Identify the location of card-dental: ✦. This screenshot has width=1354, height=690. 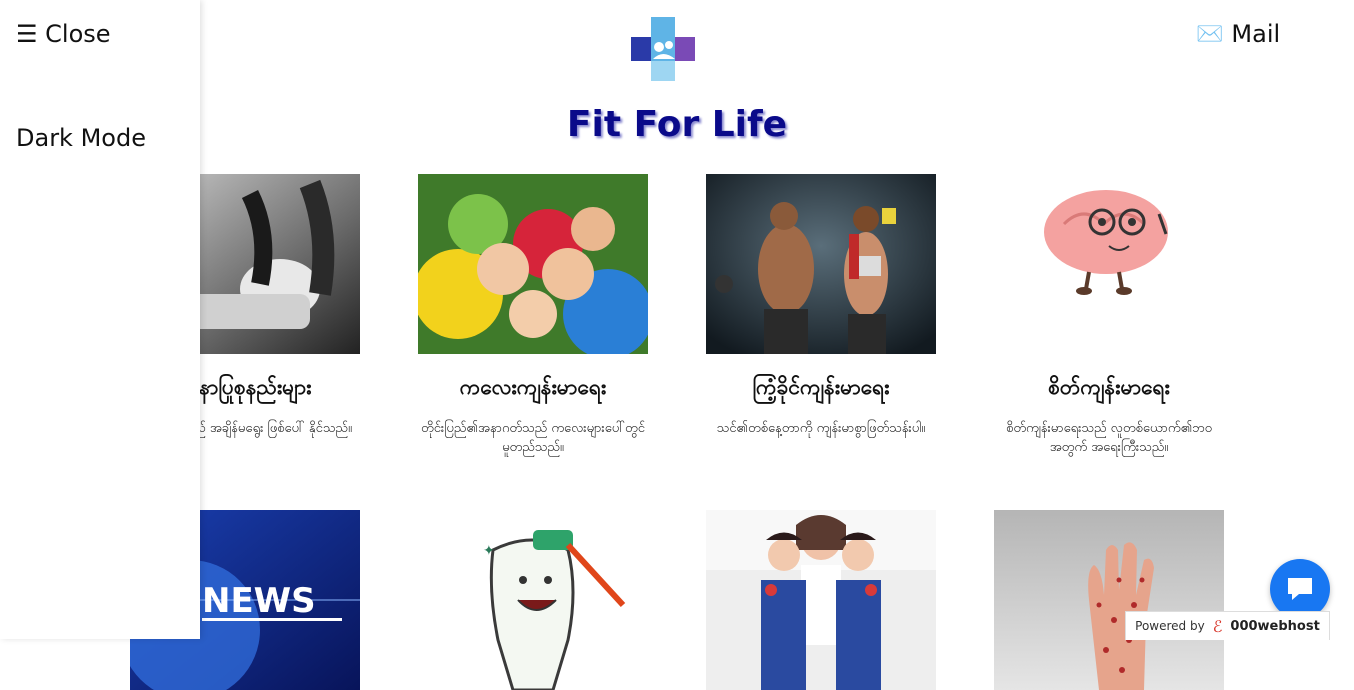
(533, 600).